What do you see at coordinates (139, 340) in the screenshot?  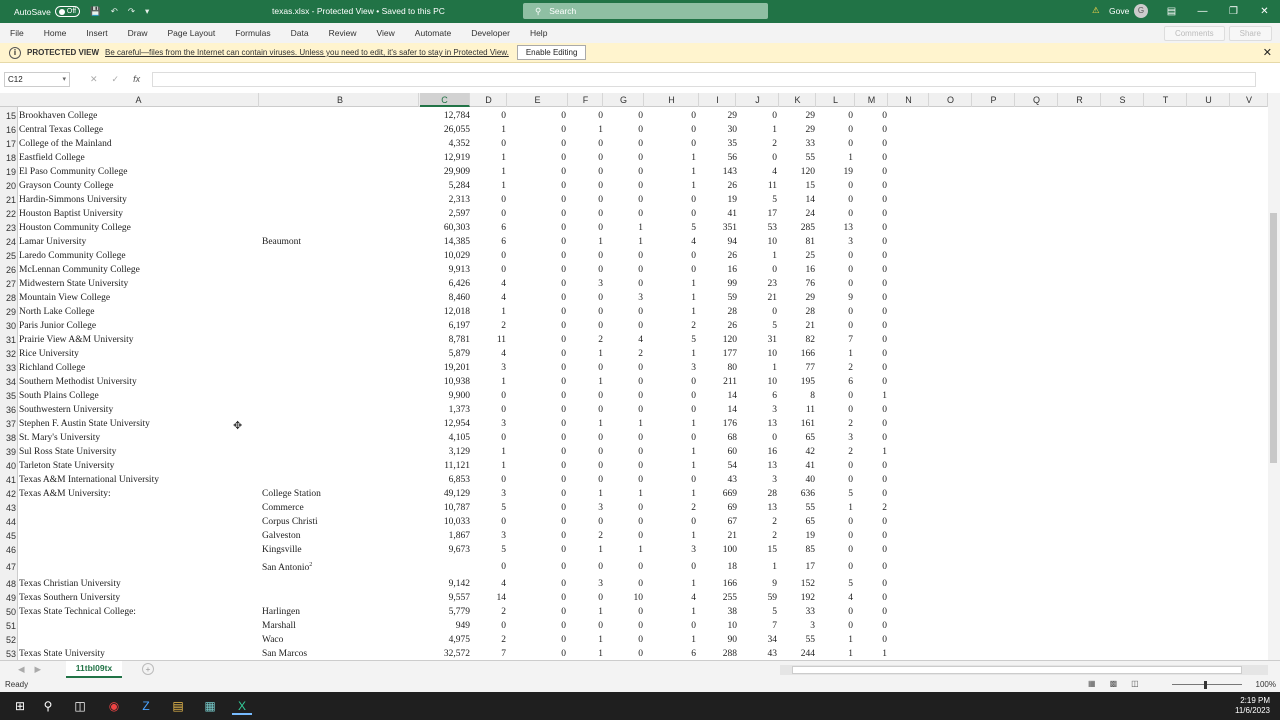 I see `cell-institution: Prairie View A&M University` at bounding box center [139, 340].